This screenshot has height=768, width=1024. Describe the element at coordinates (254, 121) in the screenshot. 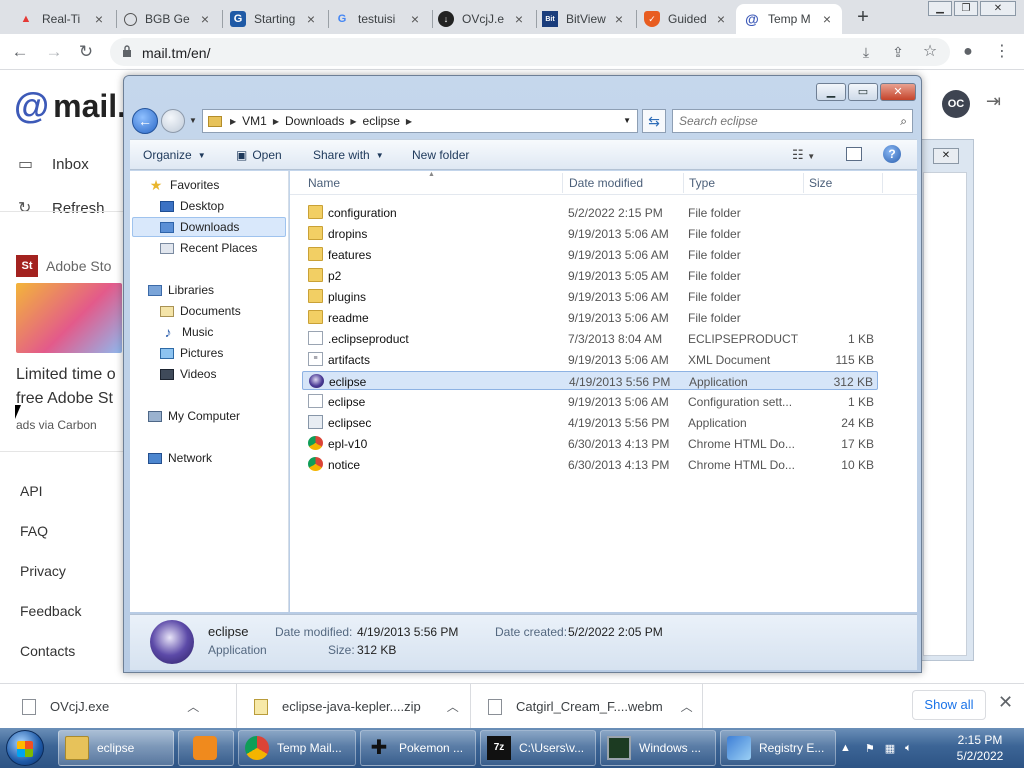

I see `breadcrumb-vm1: VM1` at that location.